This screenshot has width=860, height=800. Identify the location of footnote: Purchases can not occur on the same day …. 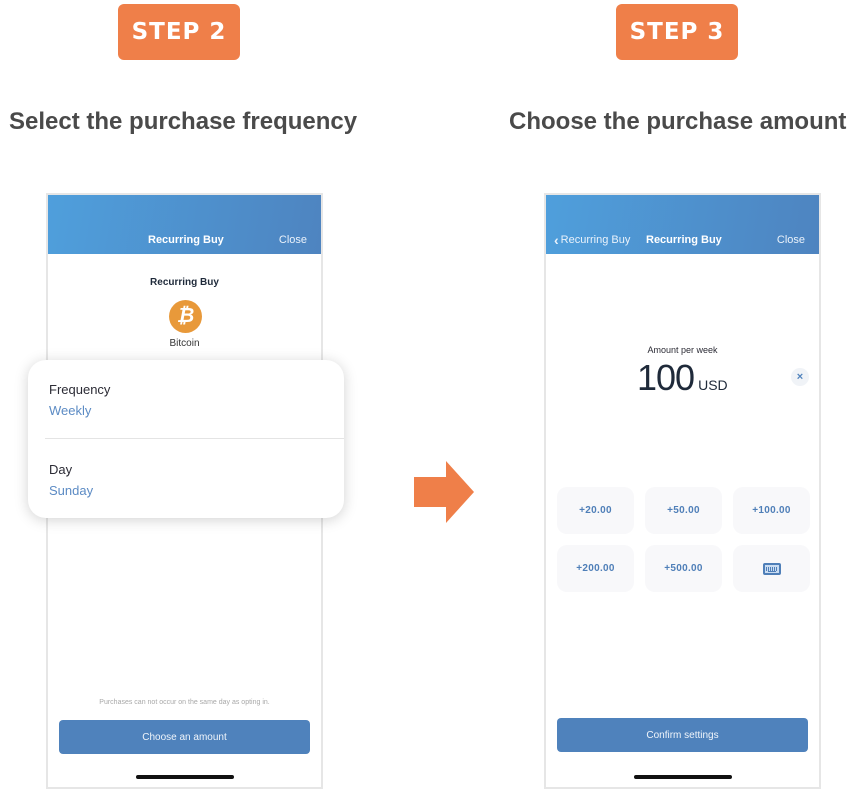
(184, 702).